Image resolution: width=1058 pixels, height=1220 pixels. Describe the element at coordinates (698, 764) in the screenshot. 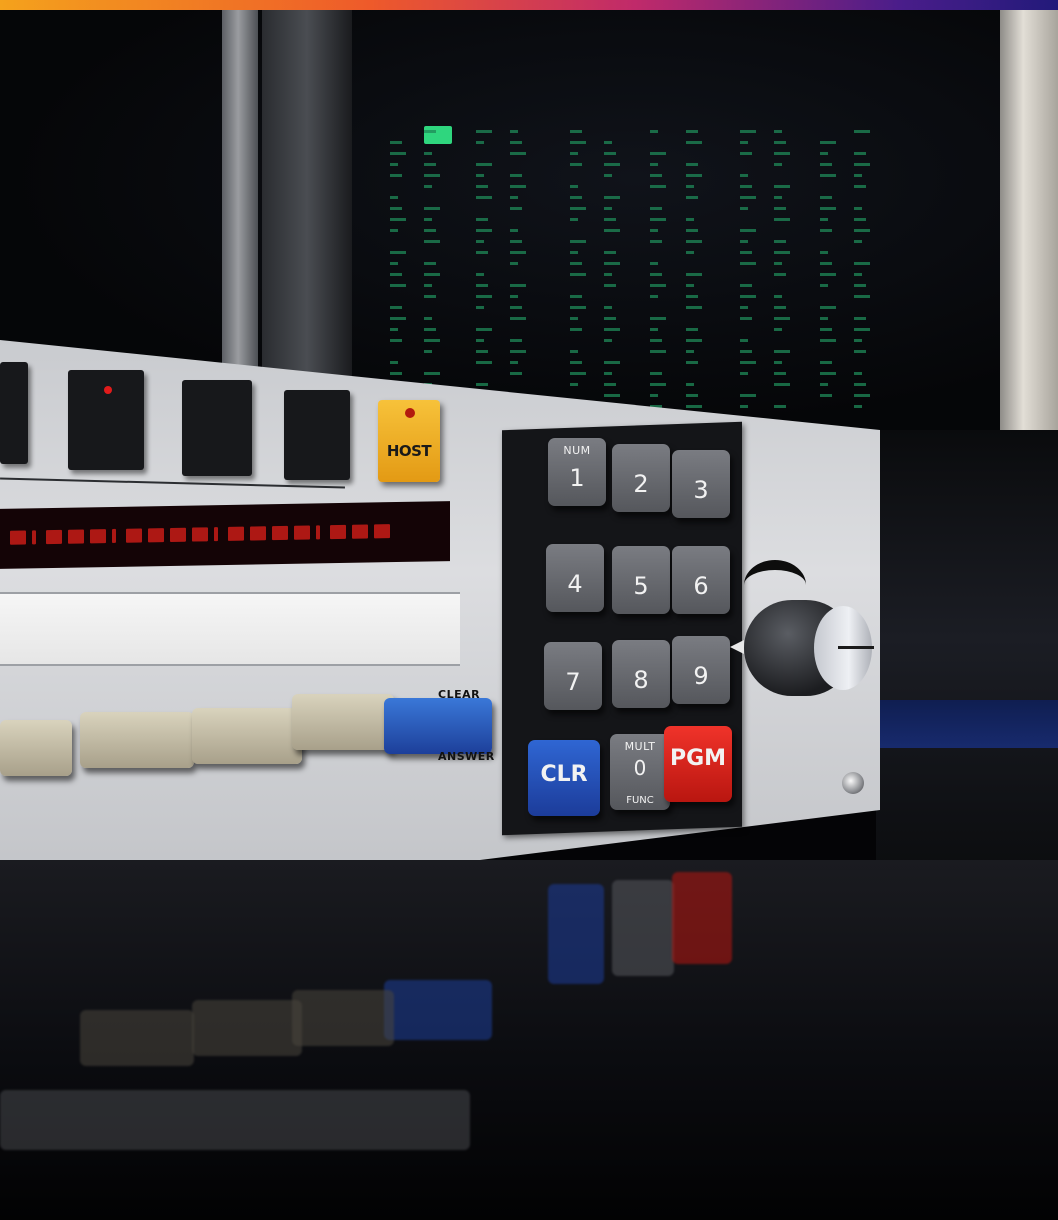

I see `pgm-key: PGM` at that location.